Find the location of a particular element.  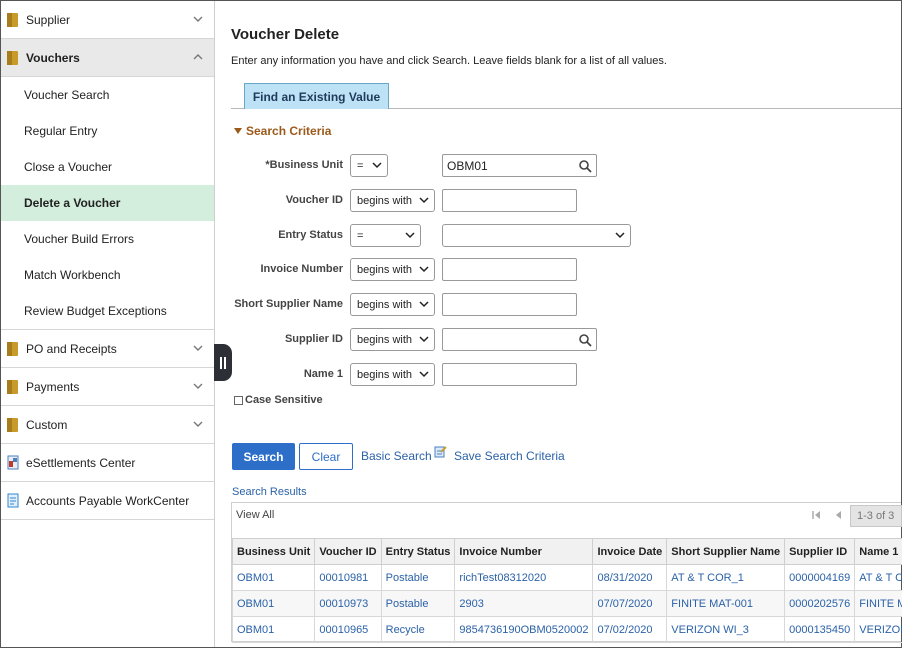

previous-page-icon is located at coordinates (838, 515).